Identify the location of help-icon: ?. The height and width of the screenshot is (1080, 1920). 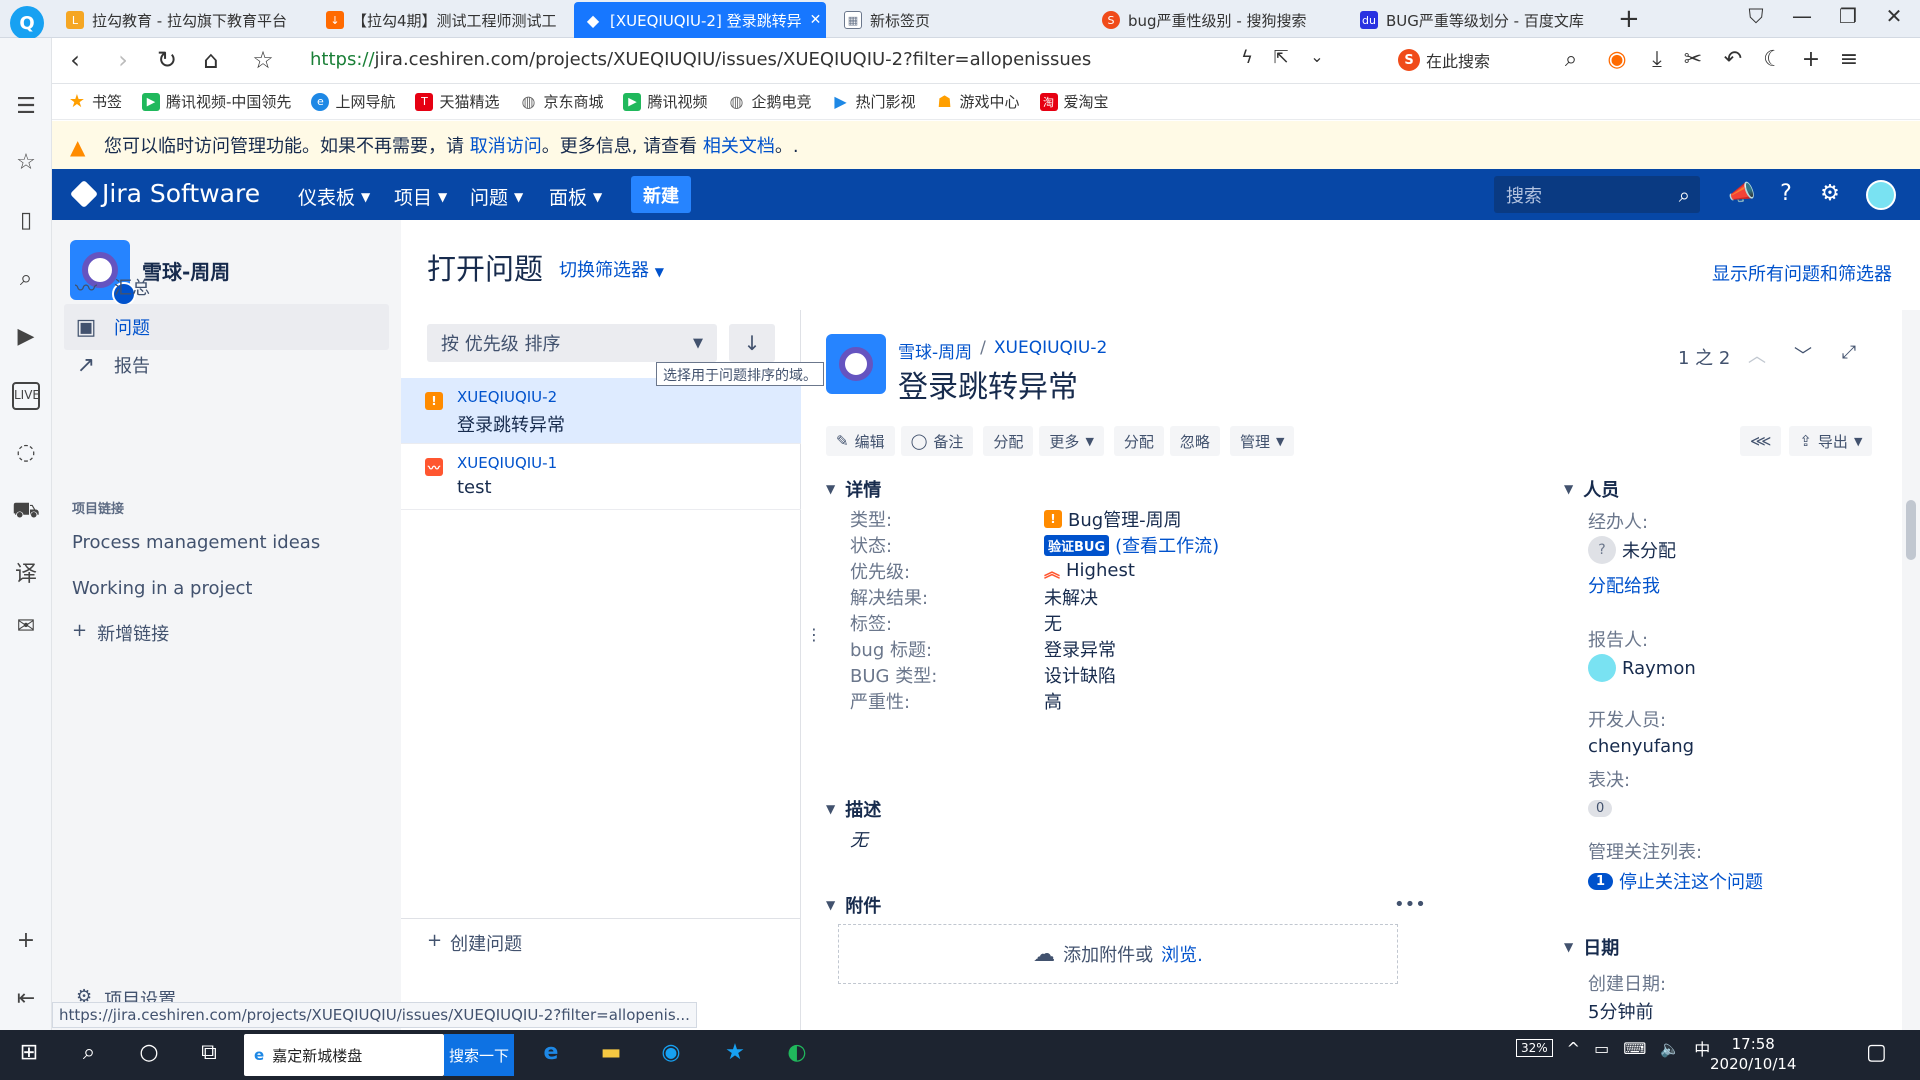
(1786, 193).